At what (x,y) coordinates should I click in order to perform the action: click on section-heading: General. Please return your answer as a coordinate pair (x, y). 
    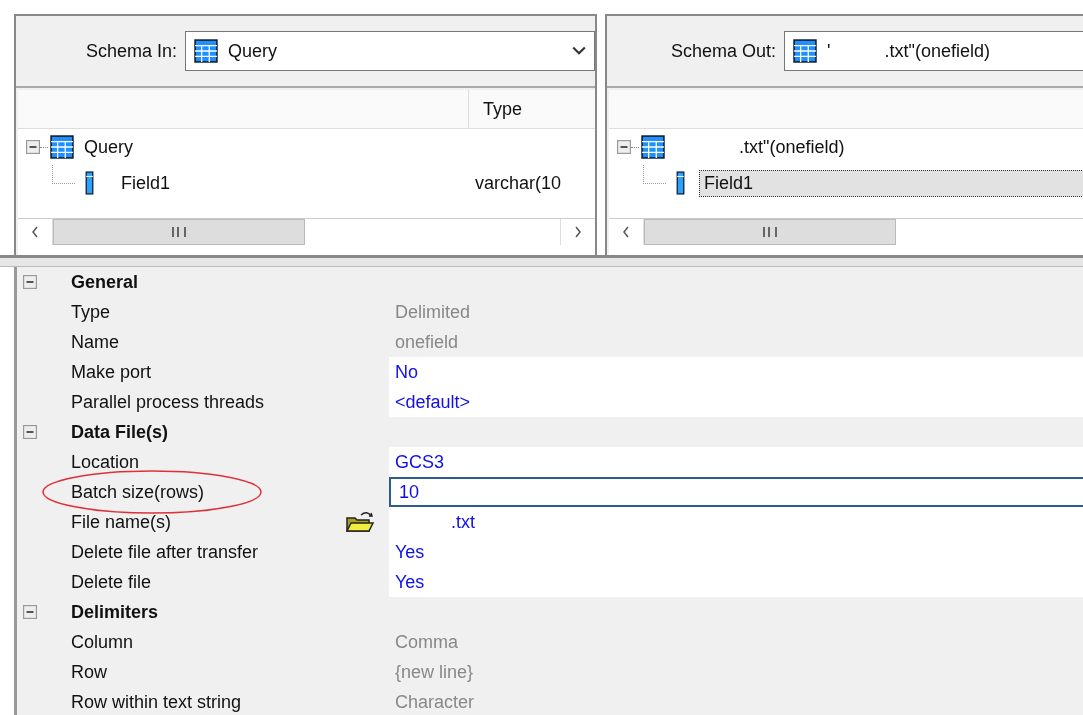
    Looking at the image, I should click on (105, 282).